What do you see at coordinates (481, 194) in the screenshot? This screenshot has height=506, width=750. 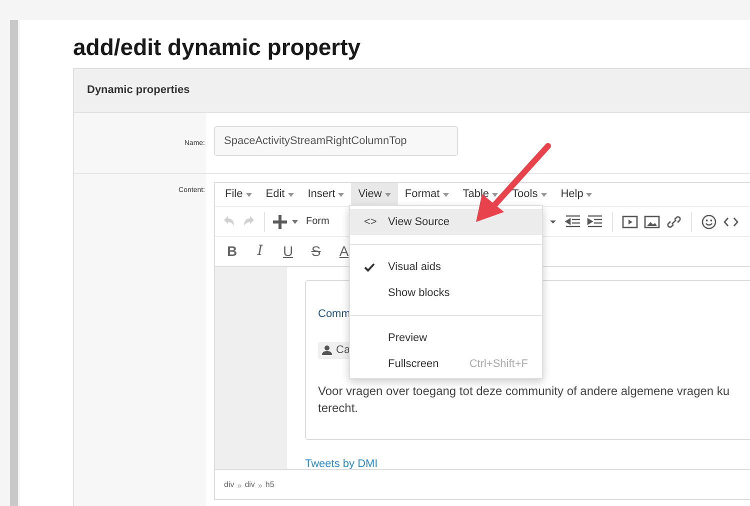 I see `menu-item: Table` at bounding box center [481, 194].